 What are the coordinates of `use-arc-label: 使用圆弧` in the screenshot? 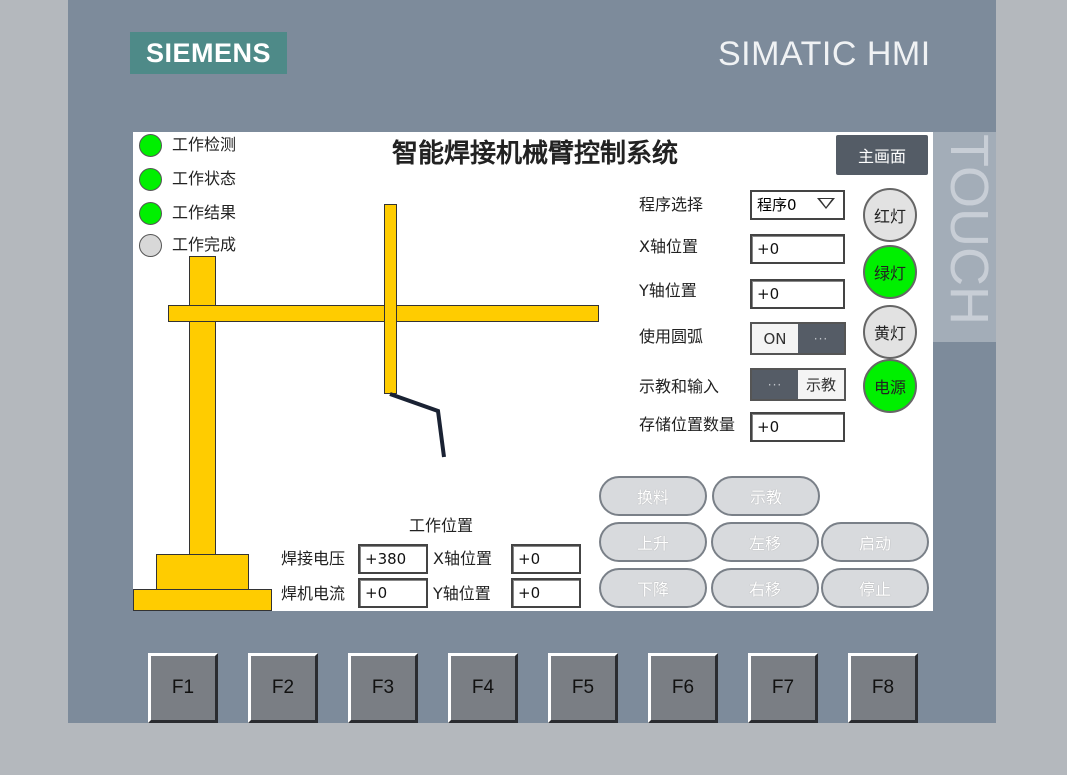 It's located at (671, 336).